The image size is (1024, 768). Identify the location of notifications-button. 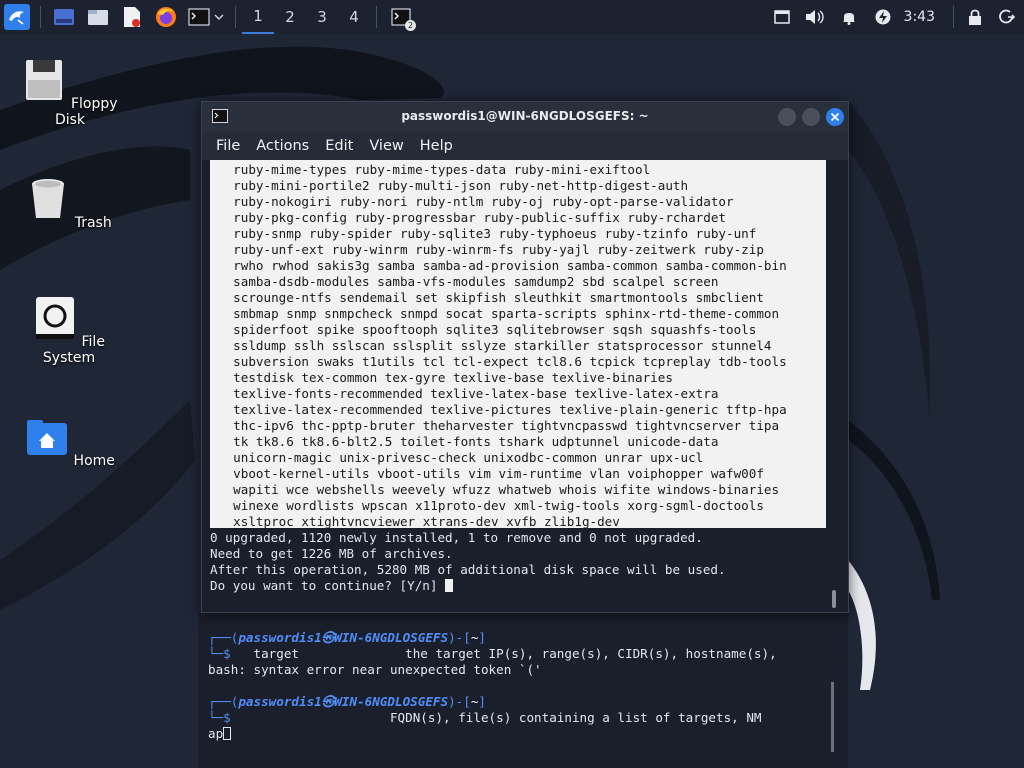
(849, 17).